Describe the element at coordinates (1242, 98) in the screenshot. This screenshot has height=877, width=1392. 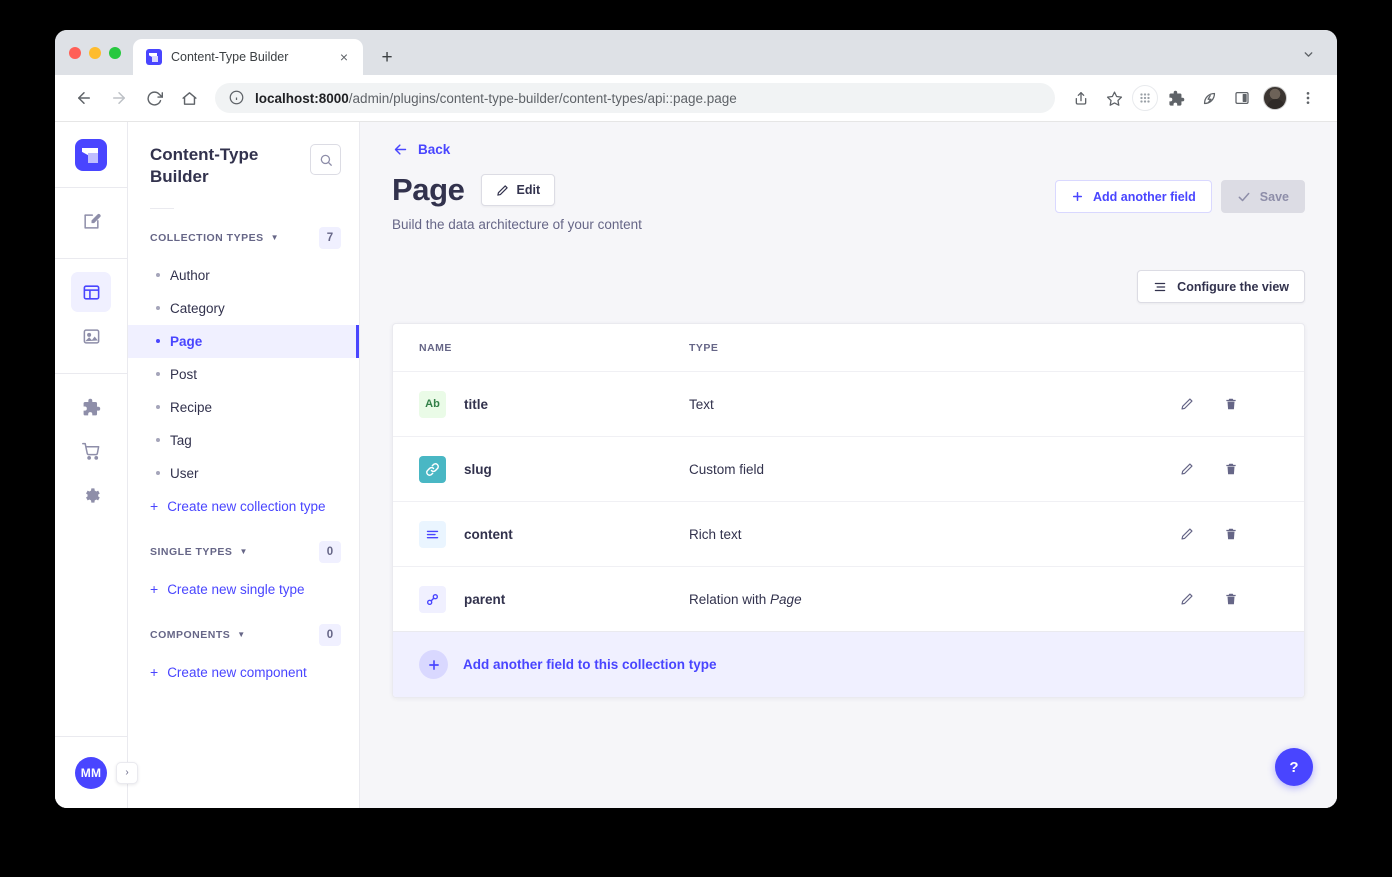
I see `side-panel-icon` at that location.